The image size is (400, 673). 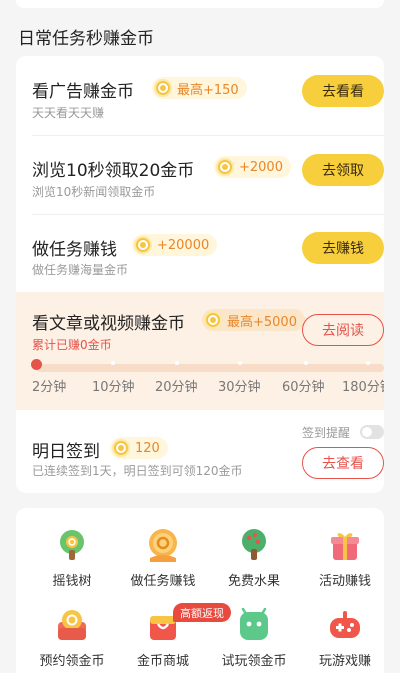 What do you see at coordinates (208, 90) in the screenshot?
I see `reward-text: 最高+150` at bounding box center [208, 90].